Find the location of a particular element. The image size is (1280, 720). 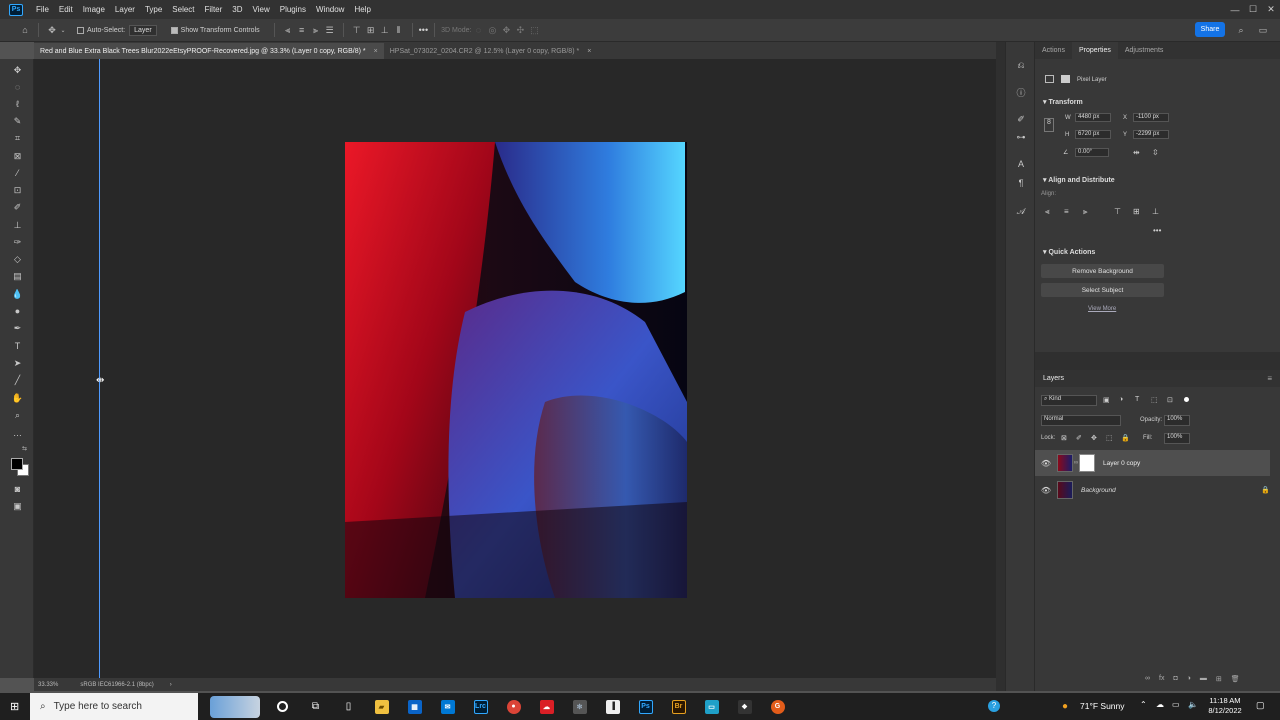

transform-section-title: ▾ Transform is located at coordinates (1063, 102).